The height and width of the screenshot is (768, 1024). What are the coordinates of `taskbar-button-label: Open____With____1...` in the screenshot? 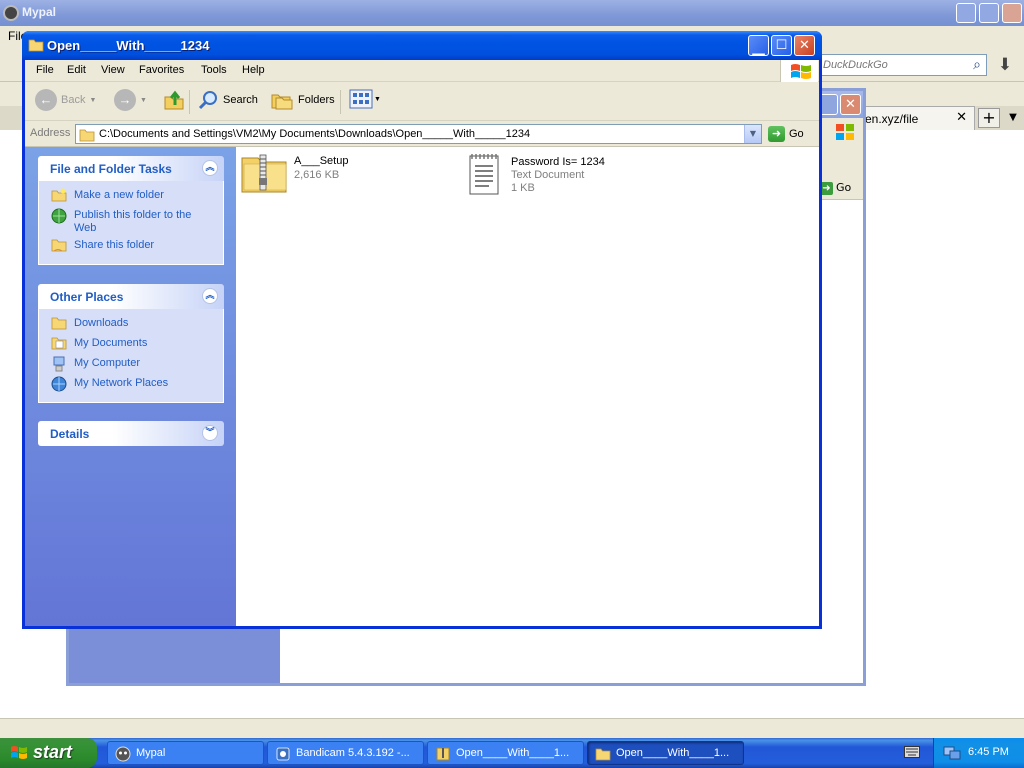 It's located at (673, 753).